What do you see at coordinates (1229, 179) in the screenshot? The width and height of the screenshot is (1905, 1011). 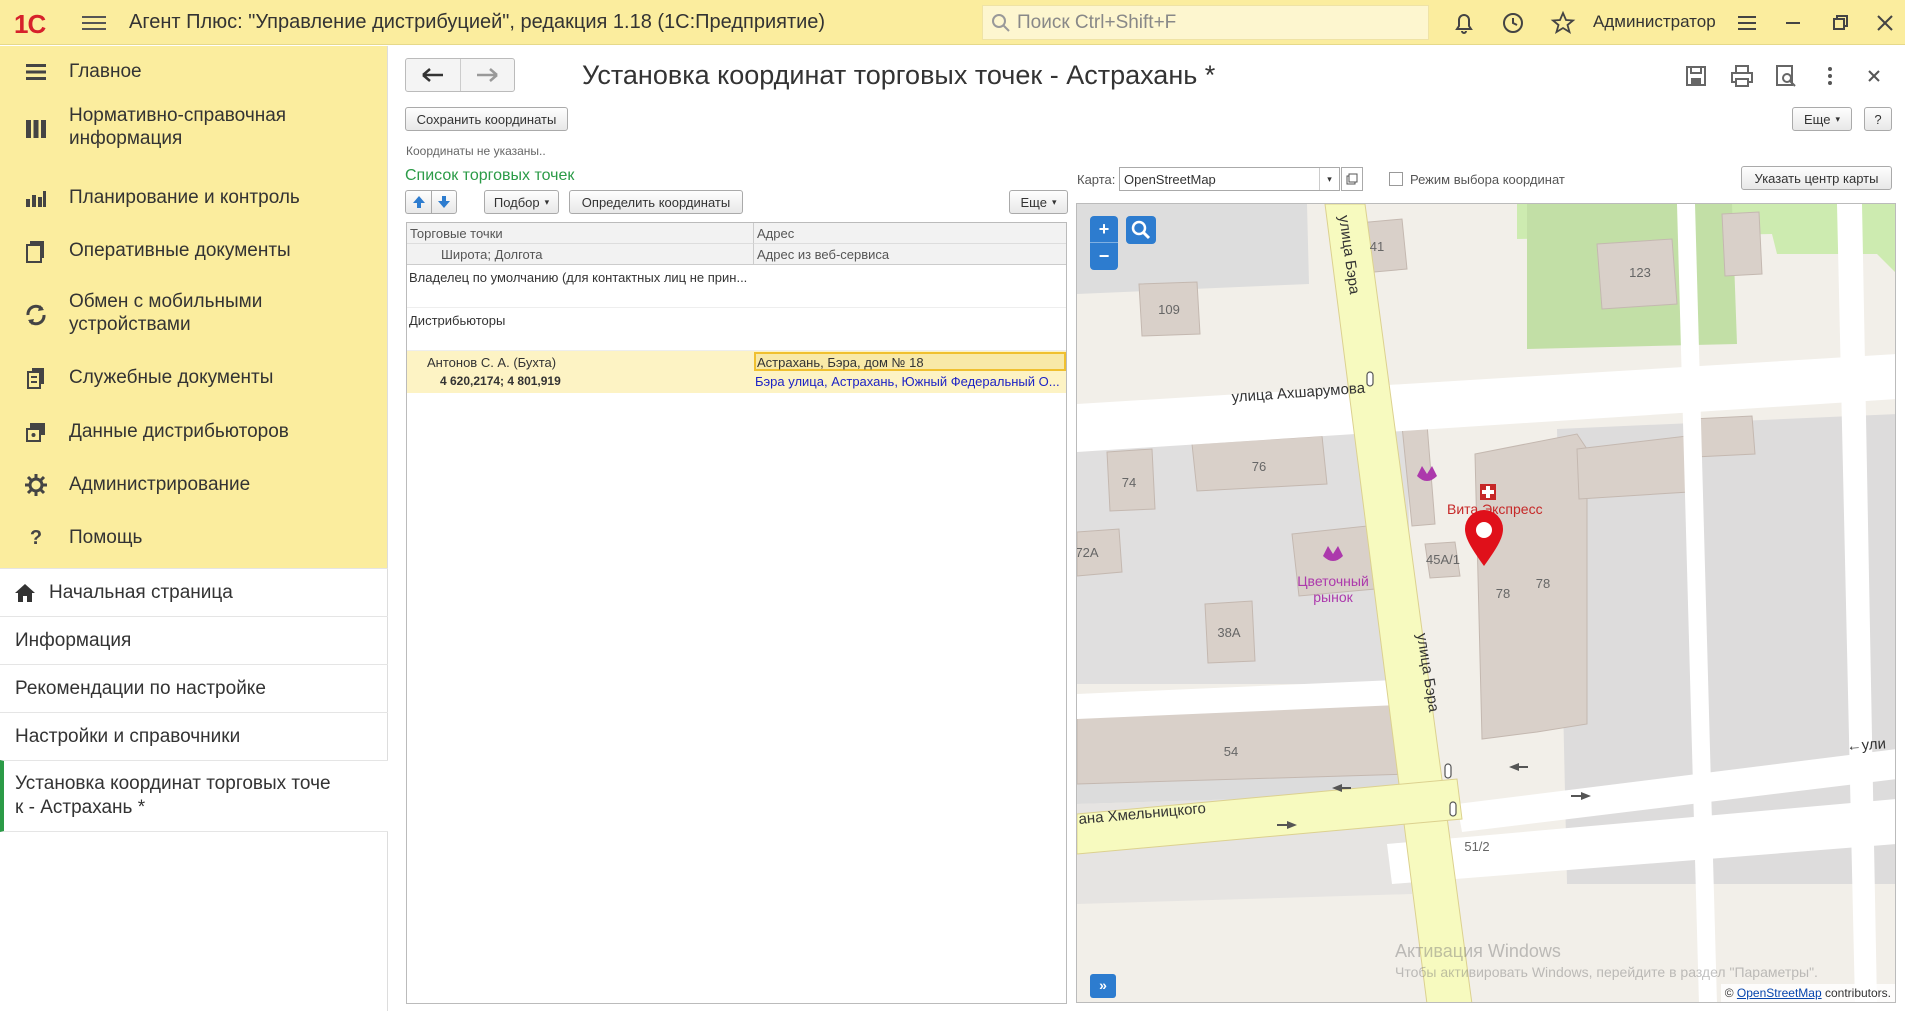 I see `map-select: OpenStreetMap ▾` at bounding box center [1229, 179].